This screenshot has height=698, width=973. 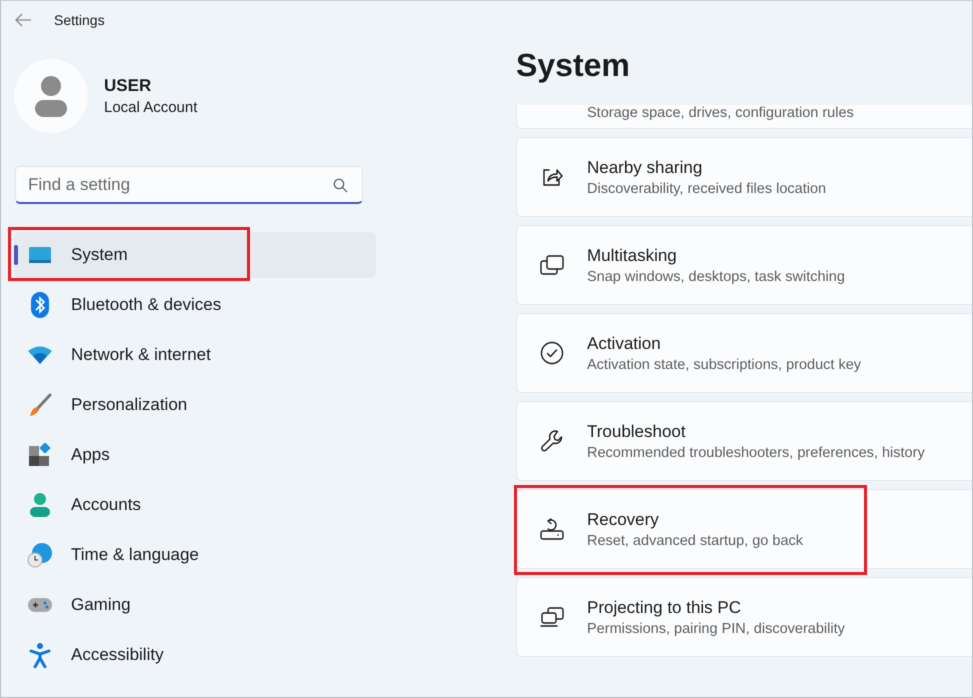 I want to click on projector-icon, so click(x=552, y=617).